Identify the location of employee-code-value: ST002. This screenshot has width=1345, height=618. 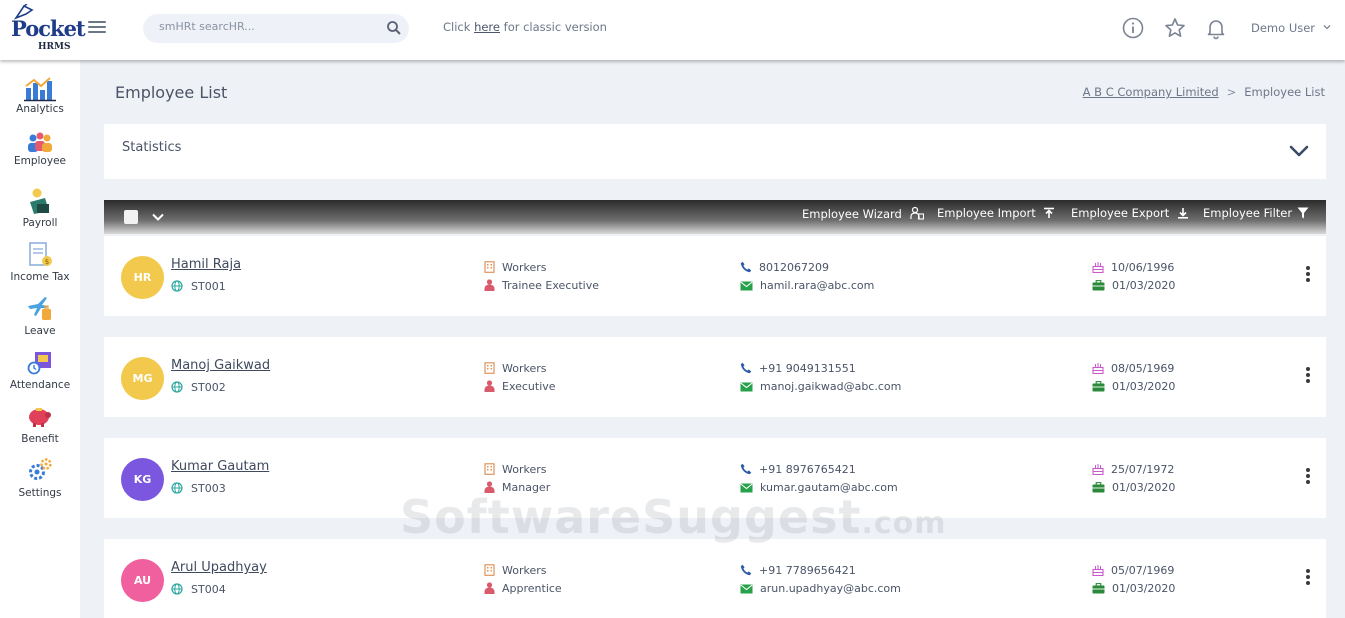
(208, 387).